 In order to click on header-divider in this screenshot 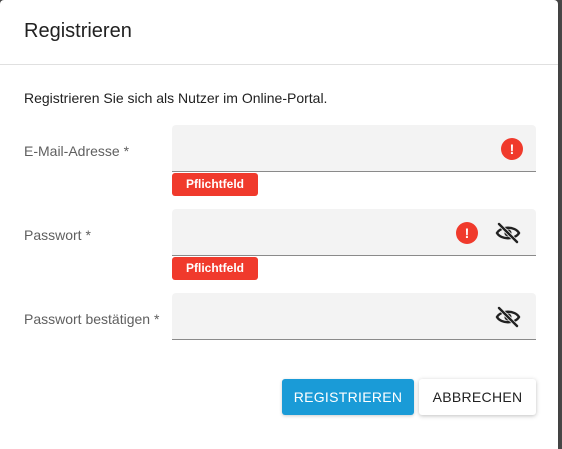, I will do `click(279, 64)`.